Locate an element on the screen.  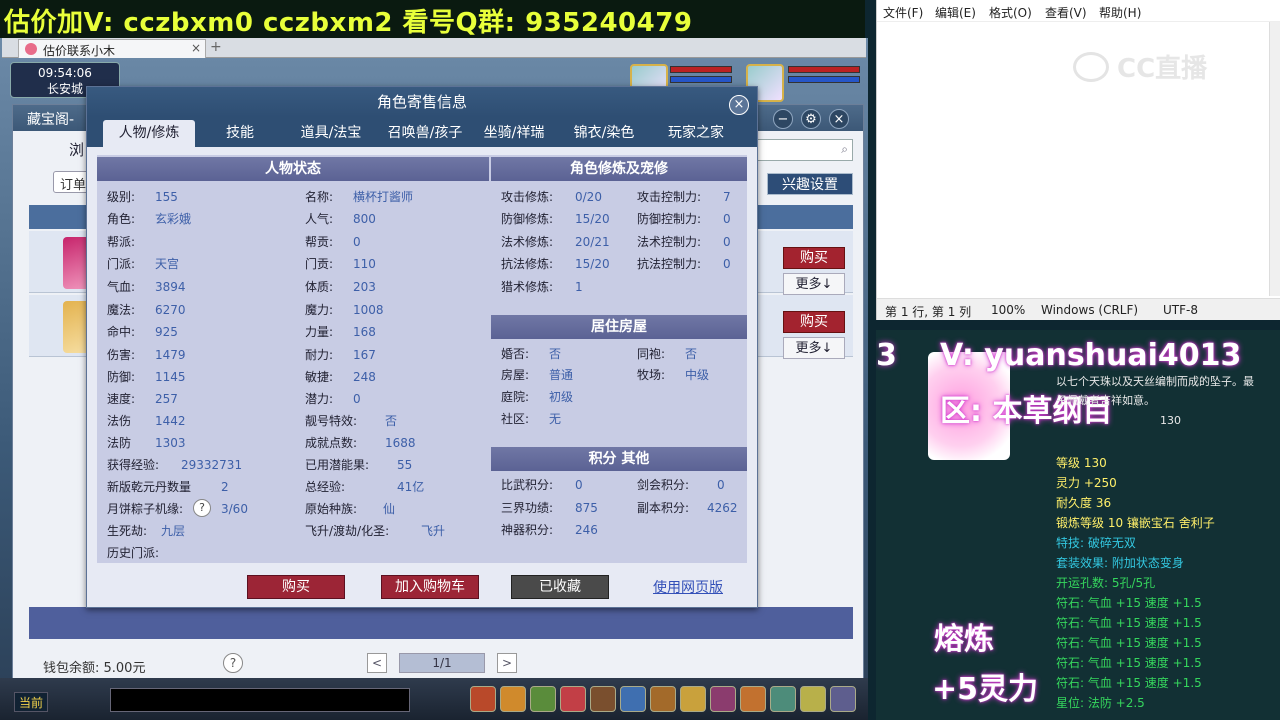
item-stat: 锻炼等级 10 镶嵌宝石 舍利子 is located at coordinates (1135, 523).